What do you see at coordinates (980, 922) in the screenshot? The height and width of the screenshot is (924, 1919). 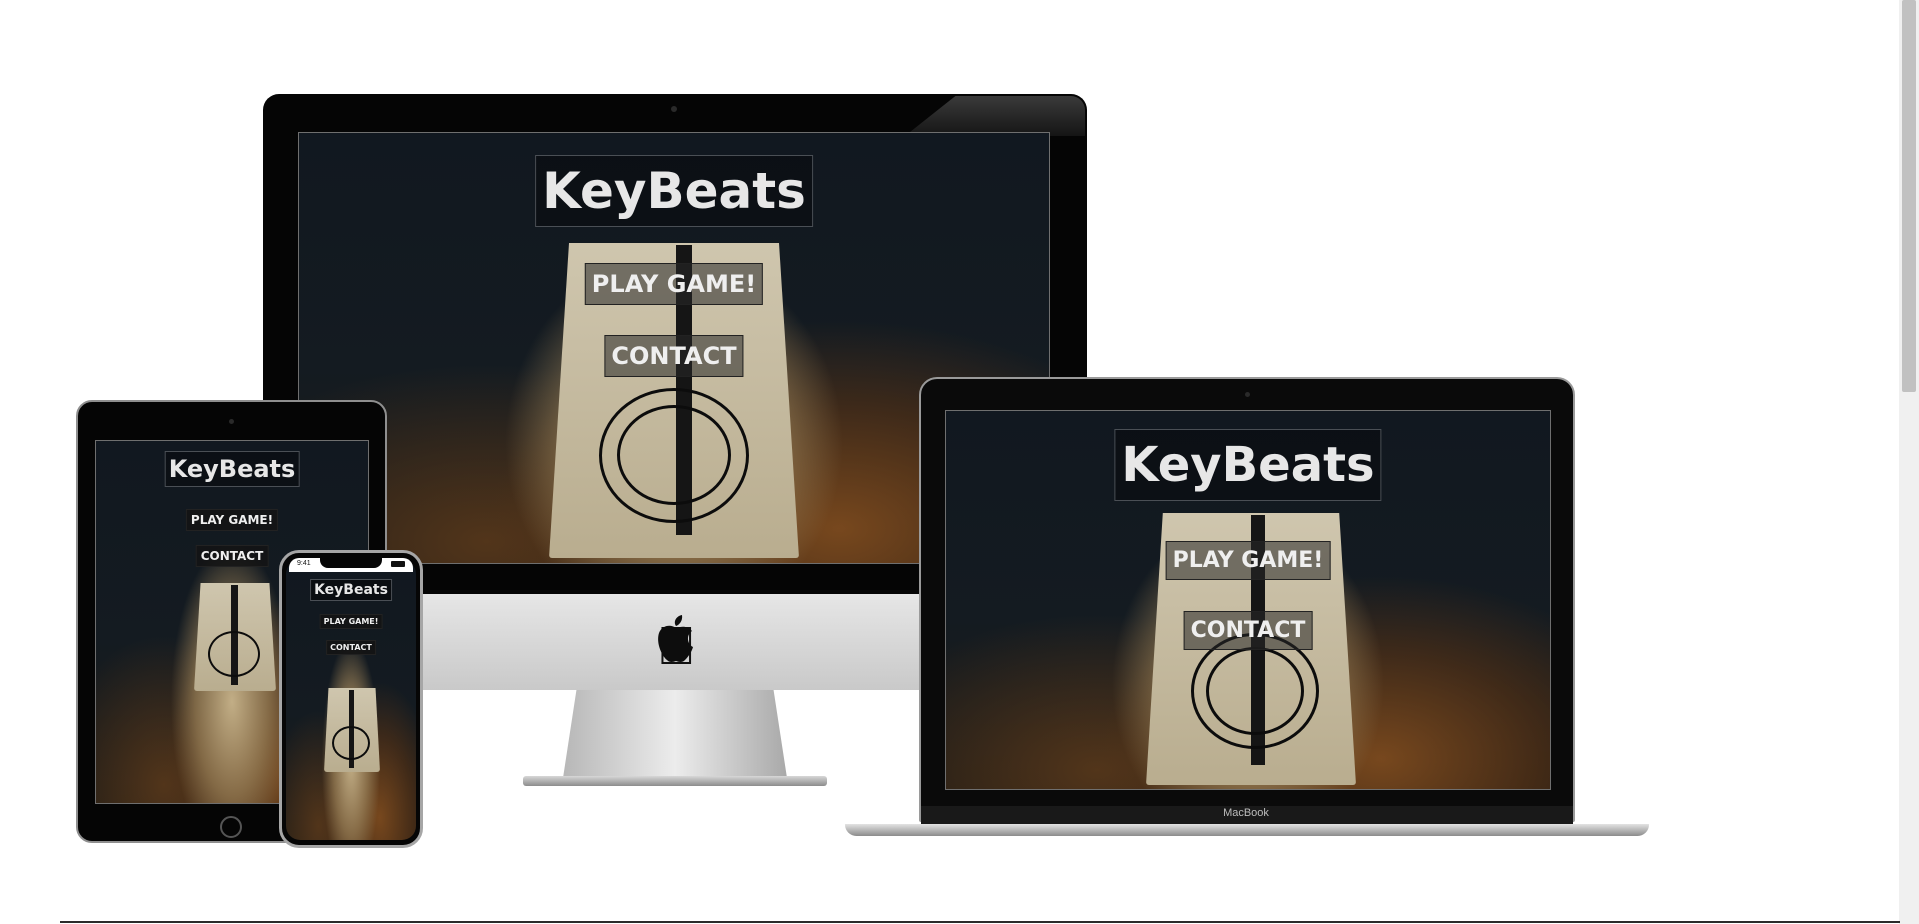 I see `bottom-divider` at bounding box center [980, 922].